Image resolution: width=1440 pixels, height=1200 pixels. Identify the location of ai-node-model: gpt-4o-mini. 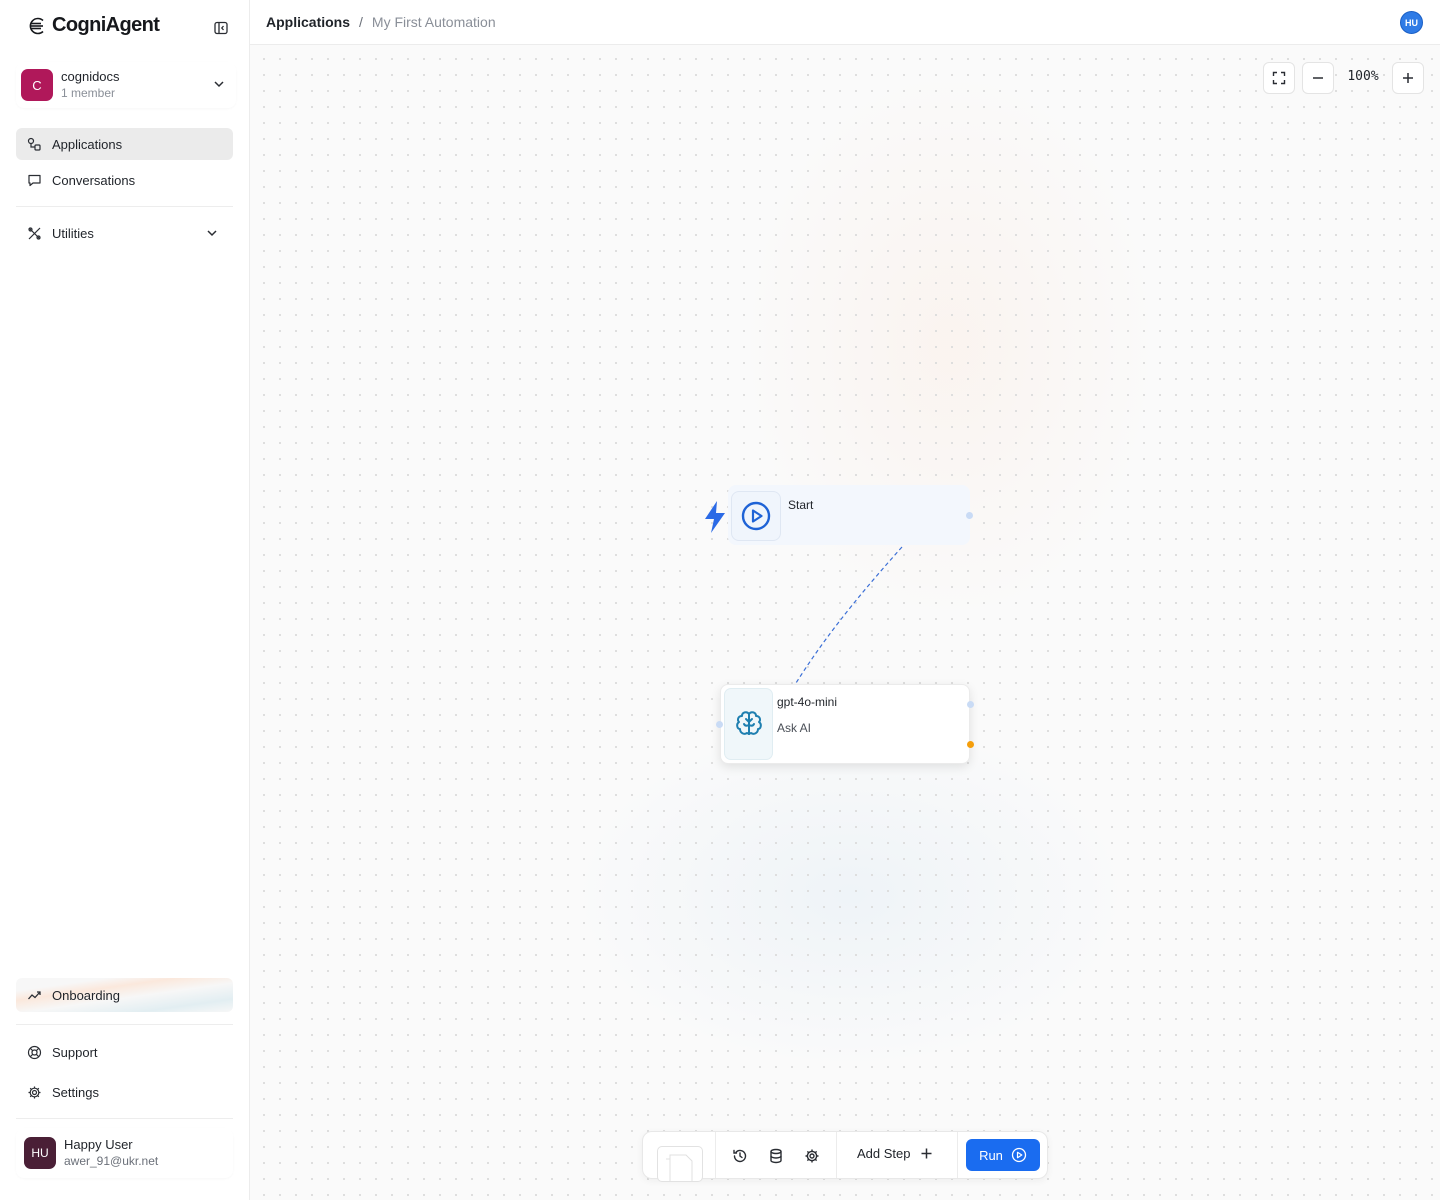
(807, 702).